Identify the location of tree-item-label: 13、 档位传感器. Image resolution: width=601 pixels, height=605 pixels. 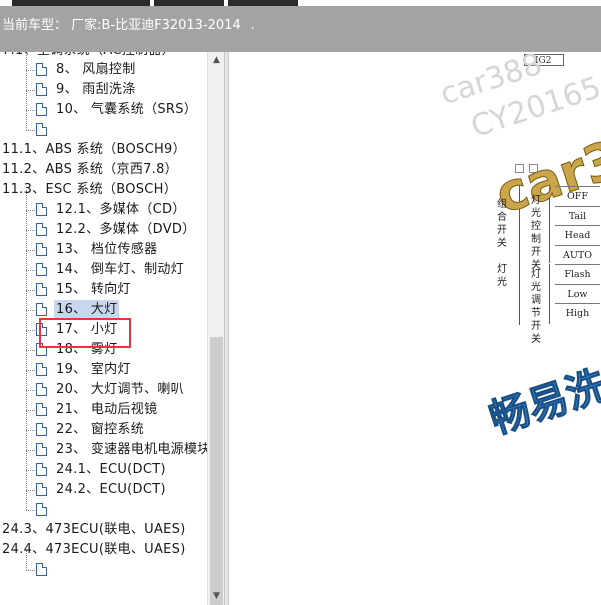
(107, 249).